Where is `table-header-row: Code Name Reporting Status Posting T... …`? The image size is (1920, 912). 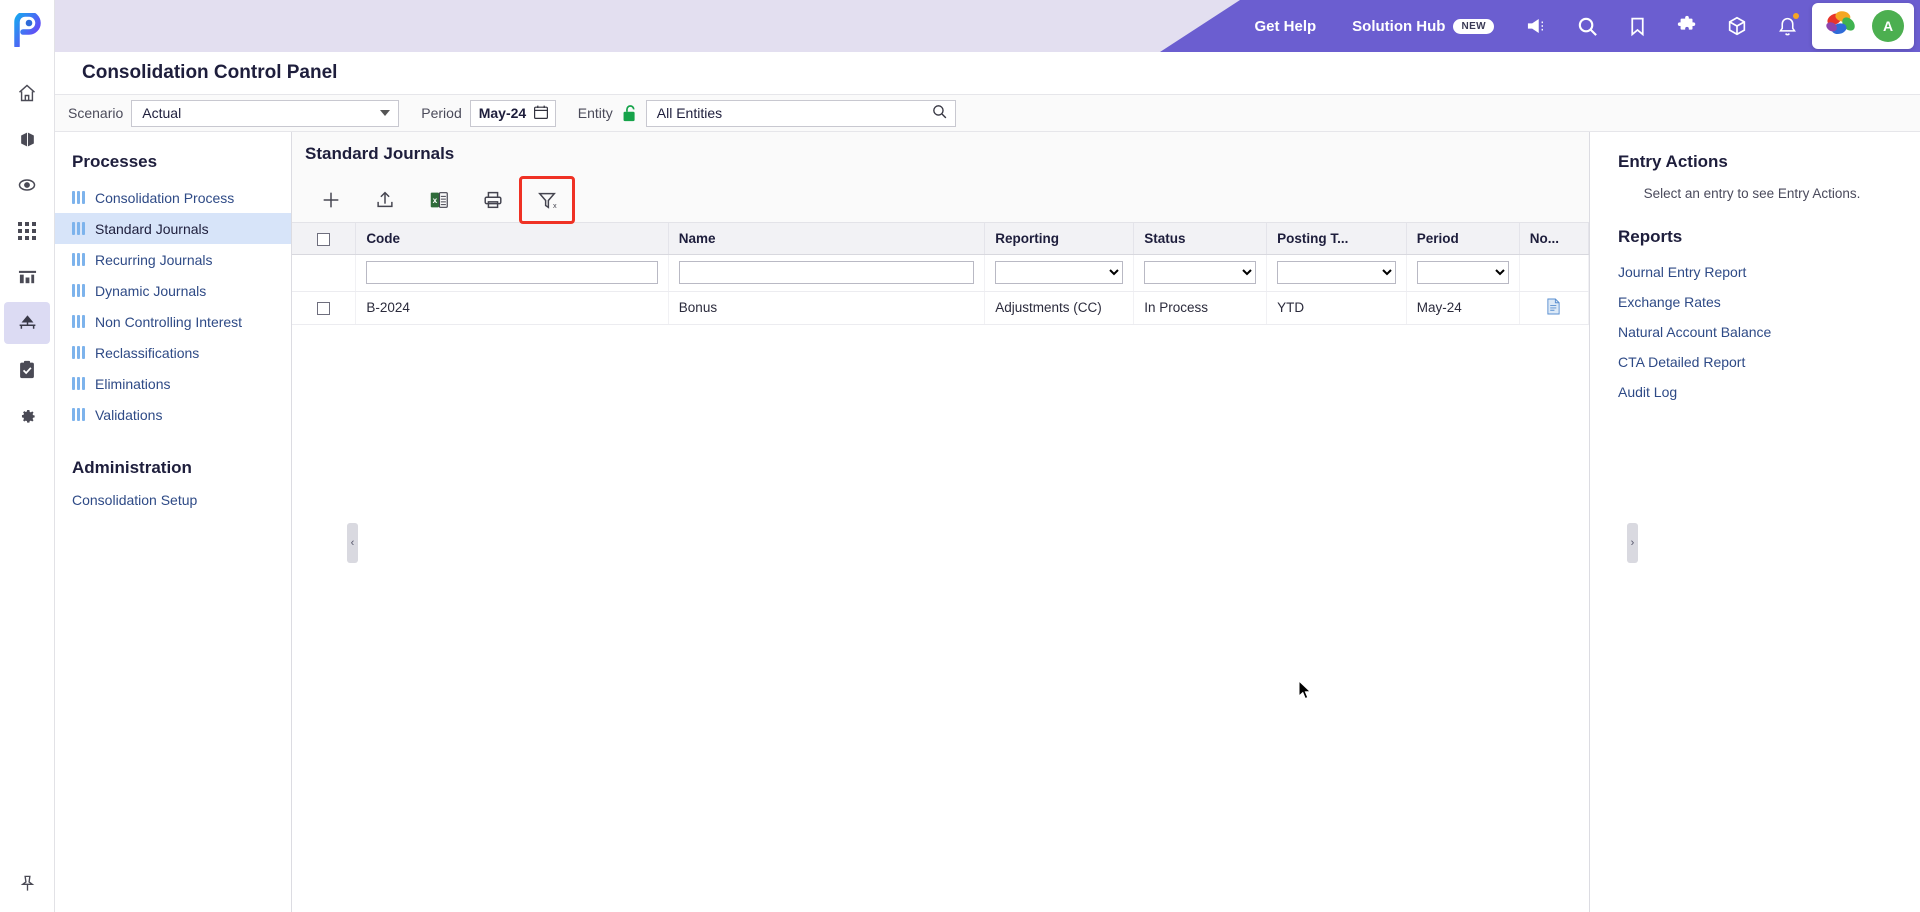
table-header-row: Code Name Reporting Status Posting T... … is located at coordinates (940, 239).